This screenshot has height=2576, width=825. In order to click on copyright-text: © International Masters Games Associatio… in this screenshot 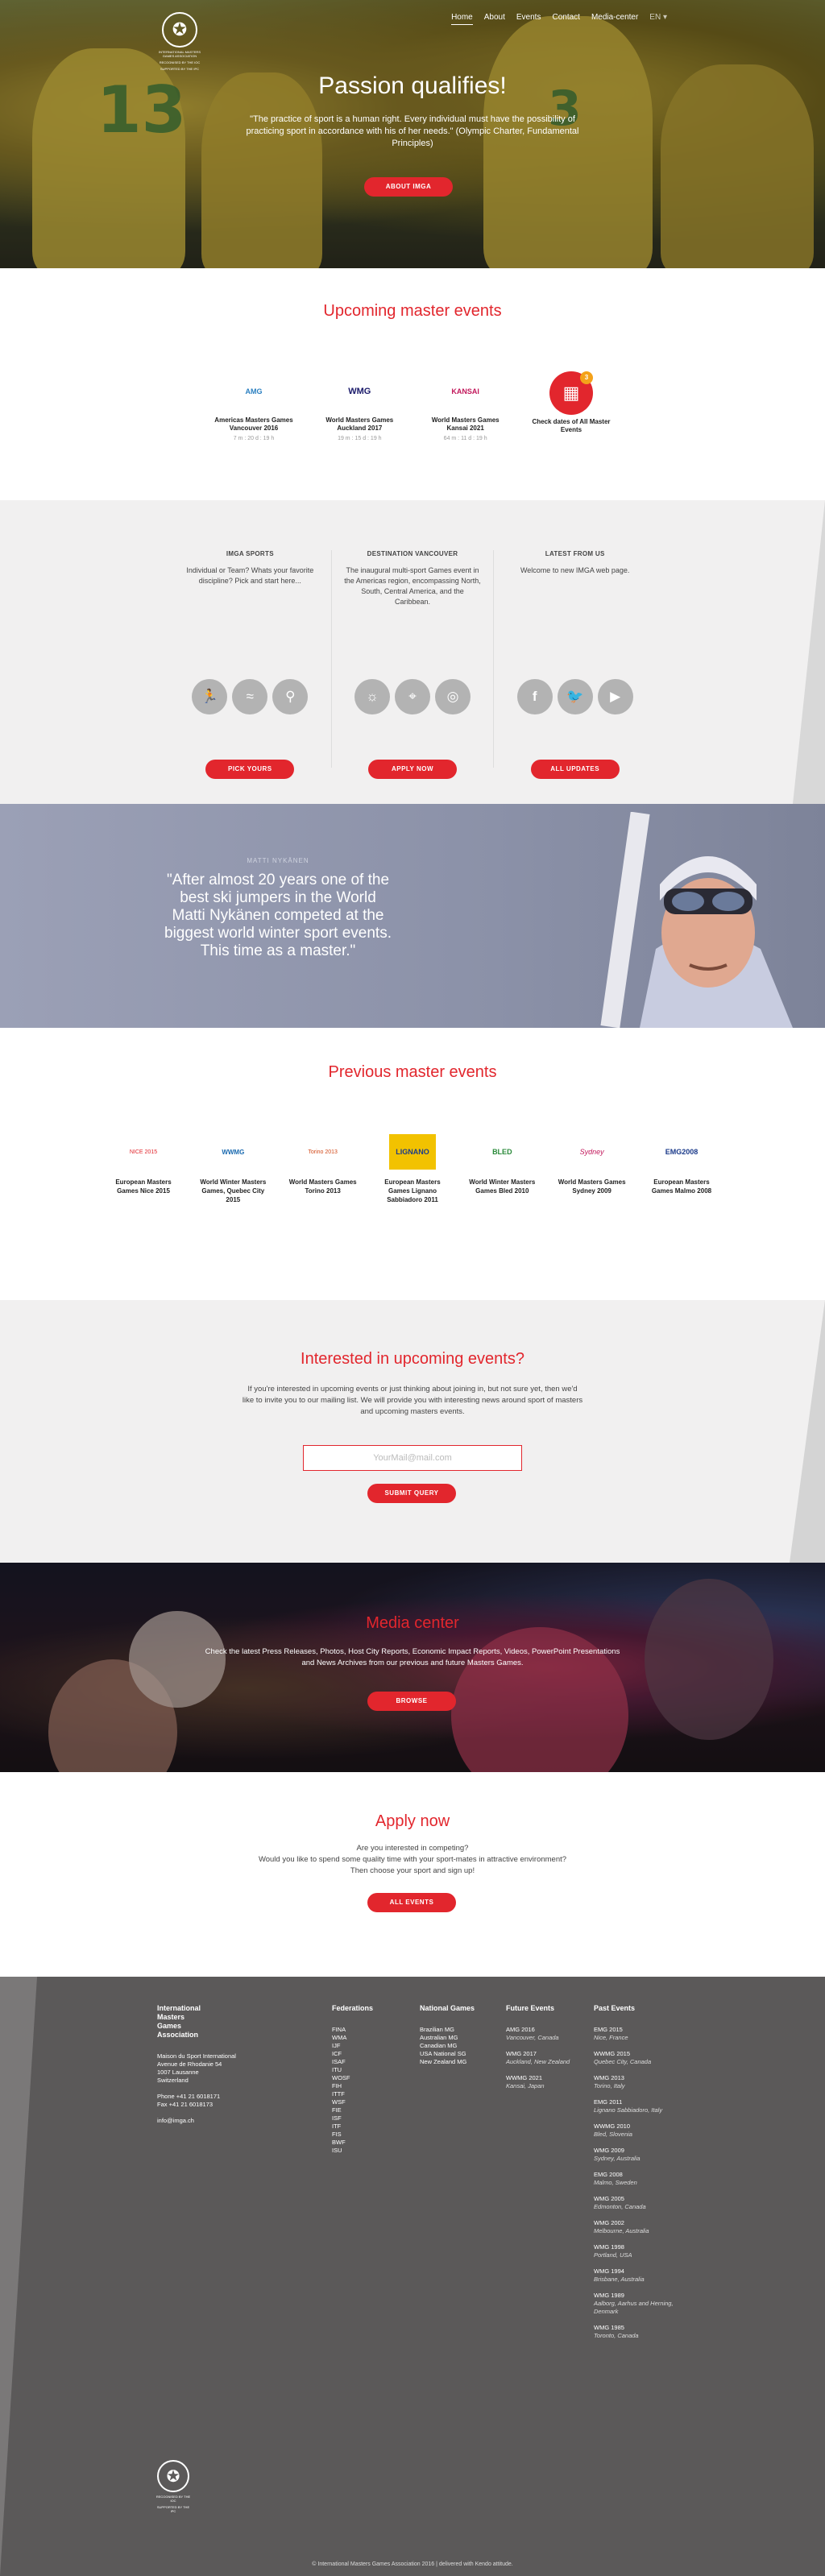, I will do `click(412, 2564)`.